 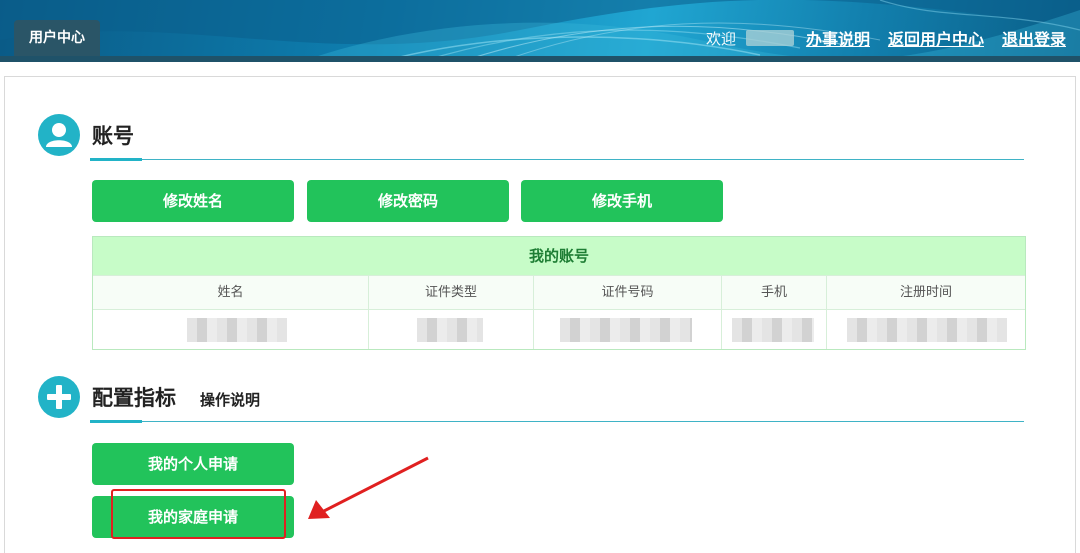 I want to click on annotation-highlight-box, so click(x=198, y=514).